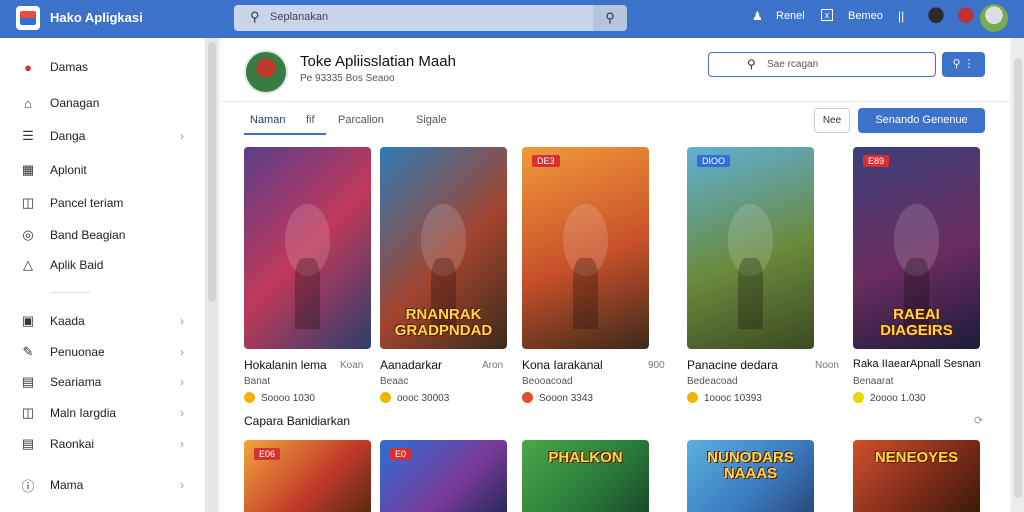 Image resolution: width=1024 pixels, height=512 pixels. What do you see at coordinates (876, 161) in the screenshot?
I see `card-badge: E89` at bounding box center [876, 161].